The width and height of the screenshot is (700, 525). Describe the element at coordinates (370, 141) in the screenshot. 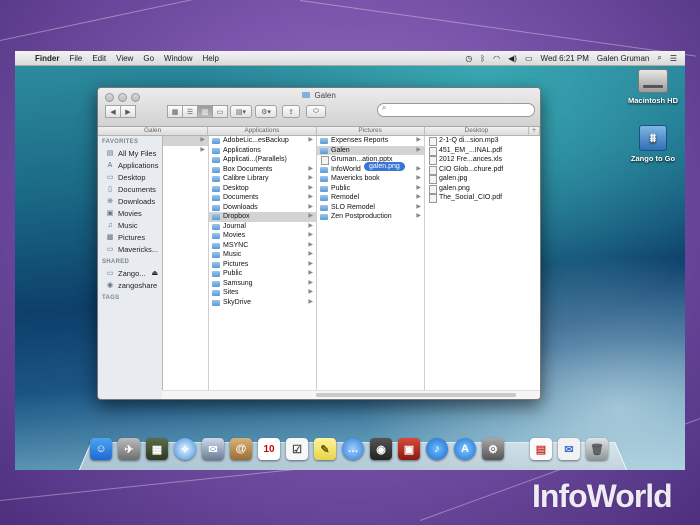

I see `list-item: Expenses Reports ▶` at that location.